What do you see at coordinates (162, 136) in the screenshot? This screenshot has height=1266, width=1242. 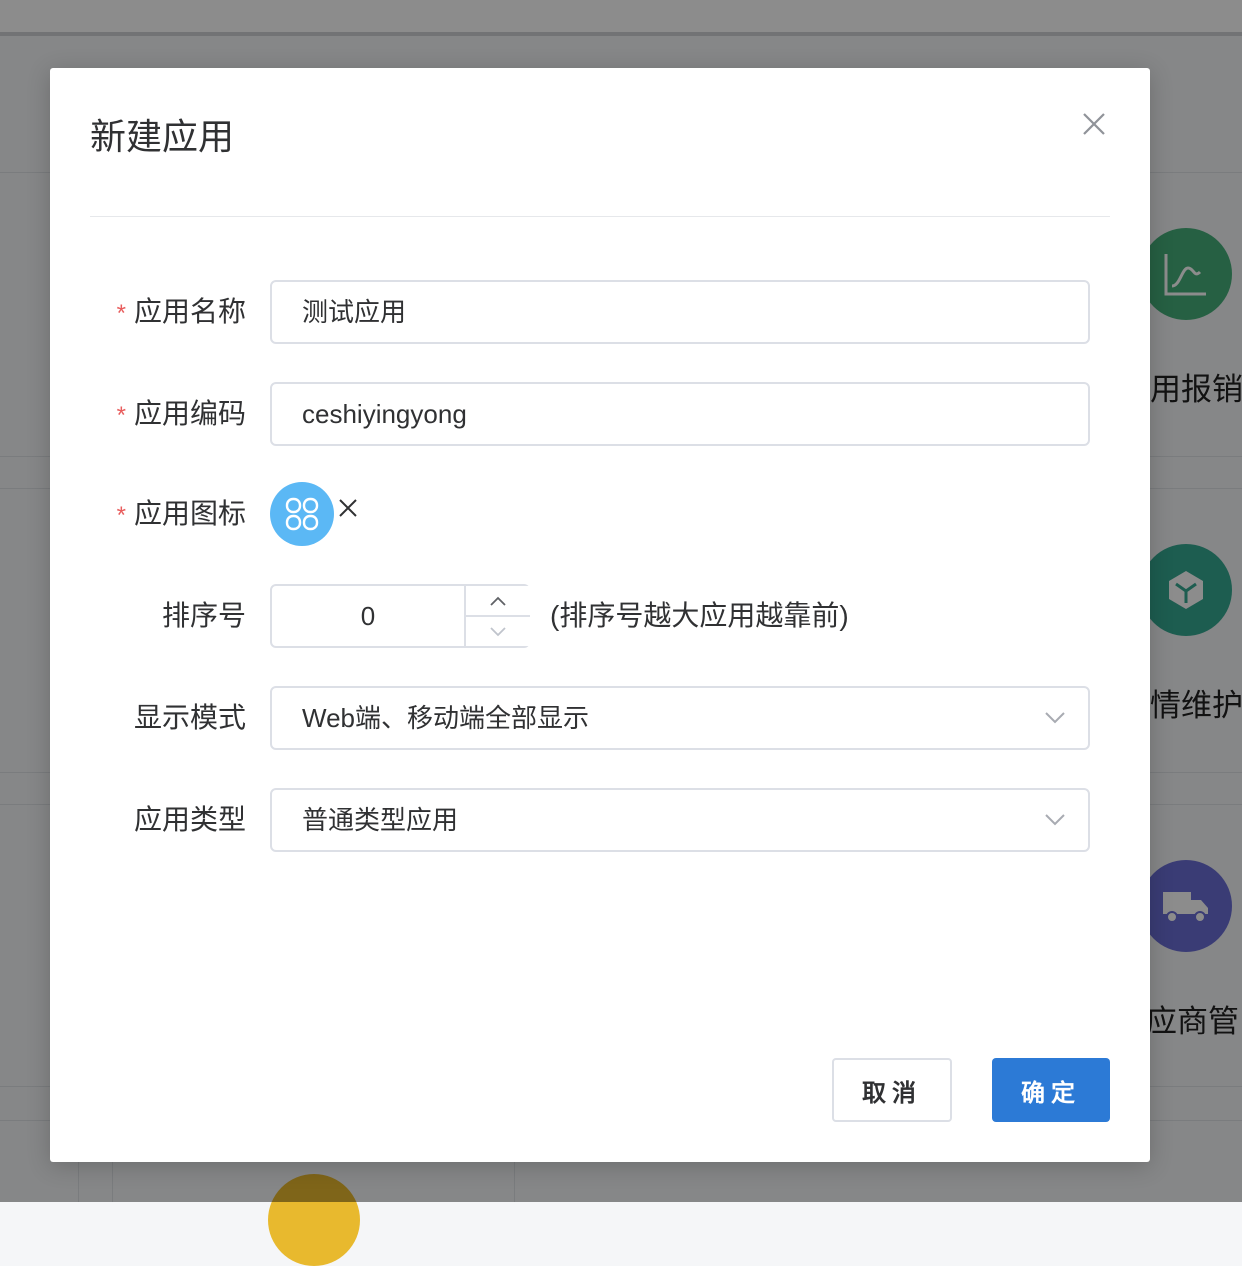 I see `dialog-title: 新建应用` at bounding box center [162, 136].